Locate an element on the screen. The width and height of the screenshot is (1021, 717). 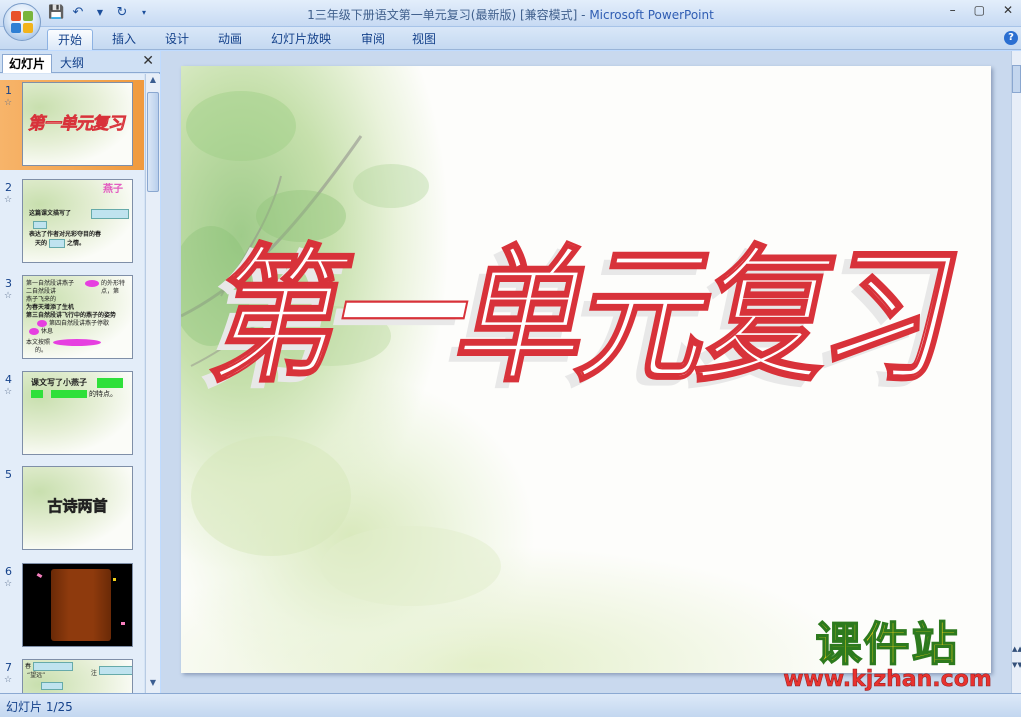
slide-number: 6 is located at coordinates (8, 571).